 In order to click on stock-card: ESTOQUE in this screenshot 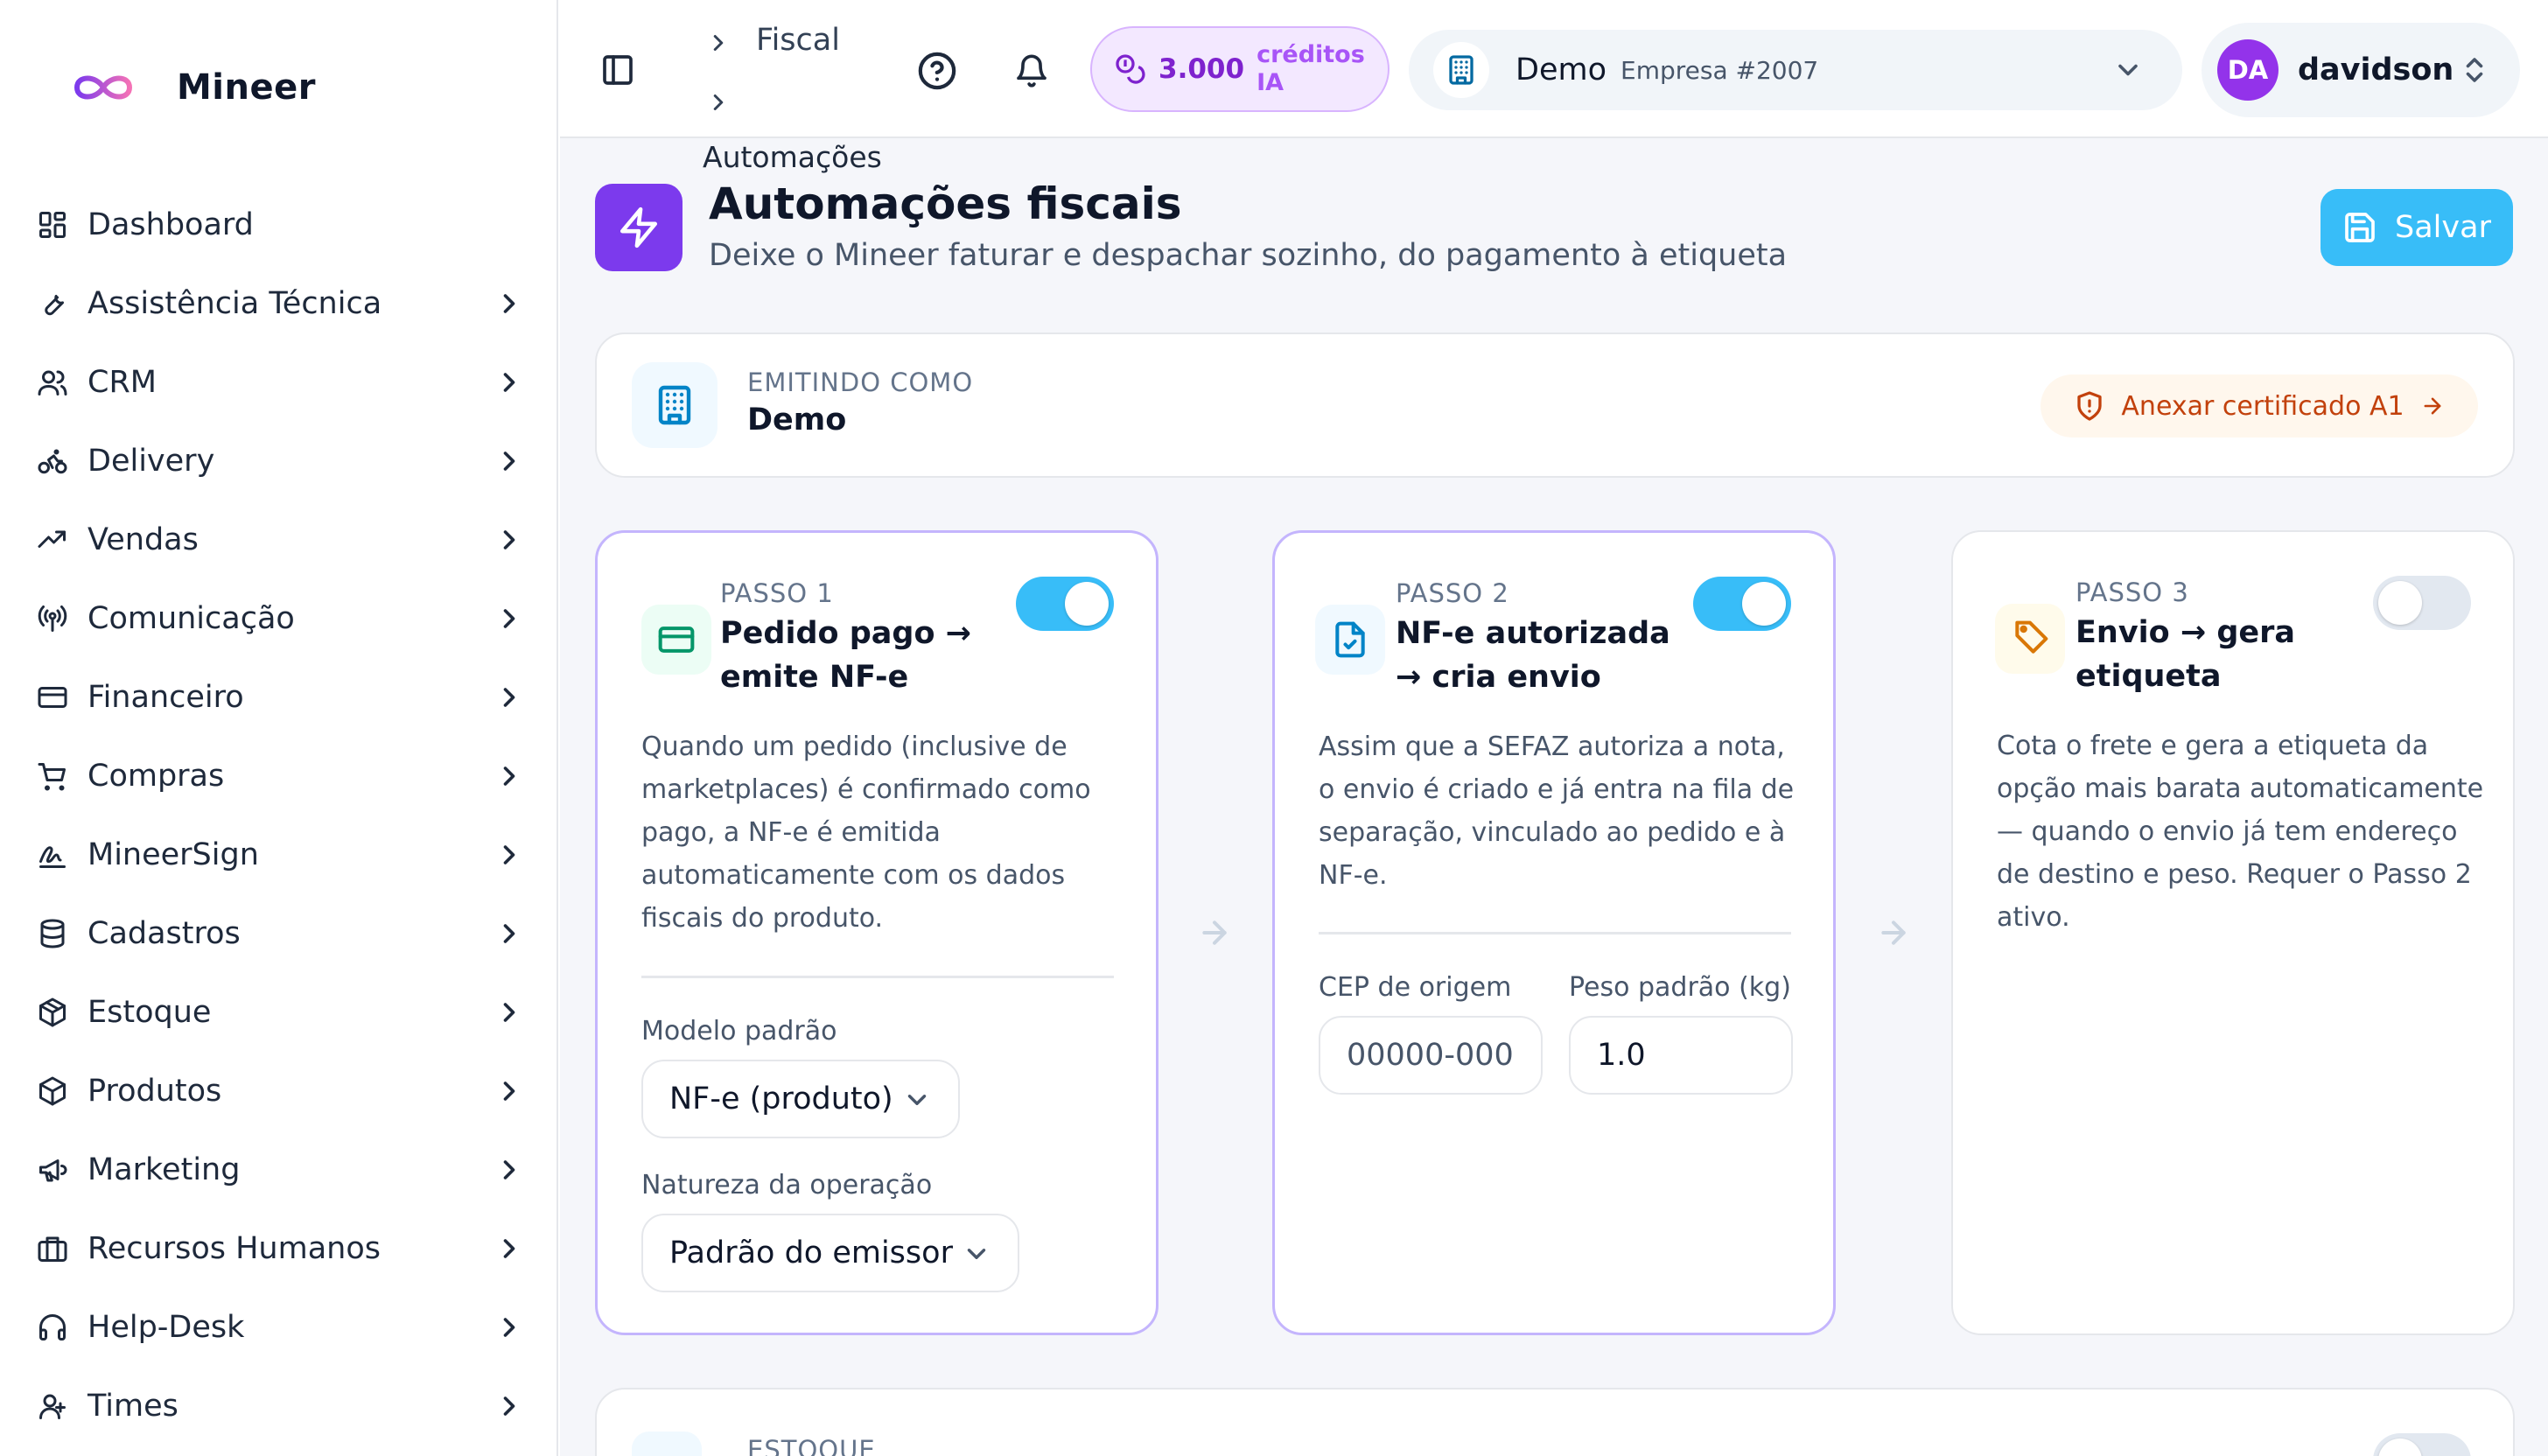, I will do `click(1555, 1422)`.